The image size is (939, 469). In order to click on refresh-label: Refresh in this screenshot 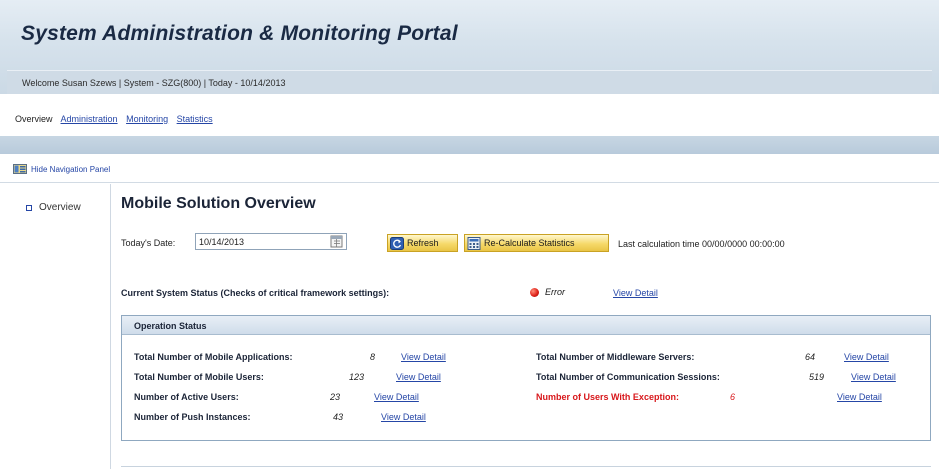, I will do `click(423, 243)`.